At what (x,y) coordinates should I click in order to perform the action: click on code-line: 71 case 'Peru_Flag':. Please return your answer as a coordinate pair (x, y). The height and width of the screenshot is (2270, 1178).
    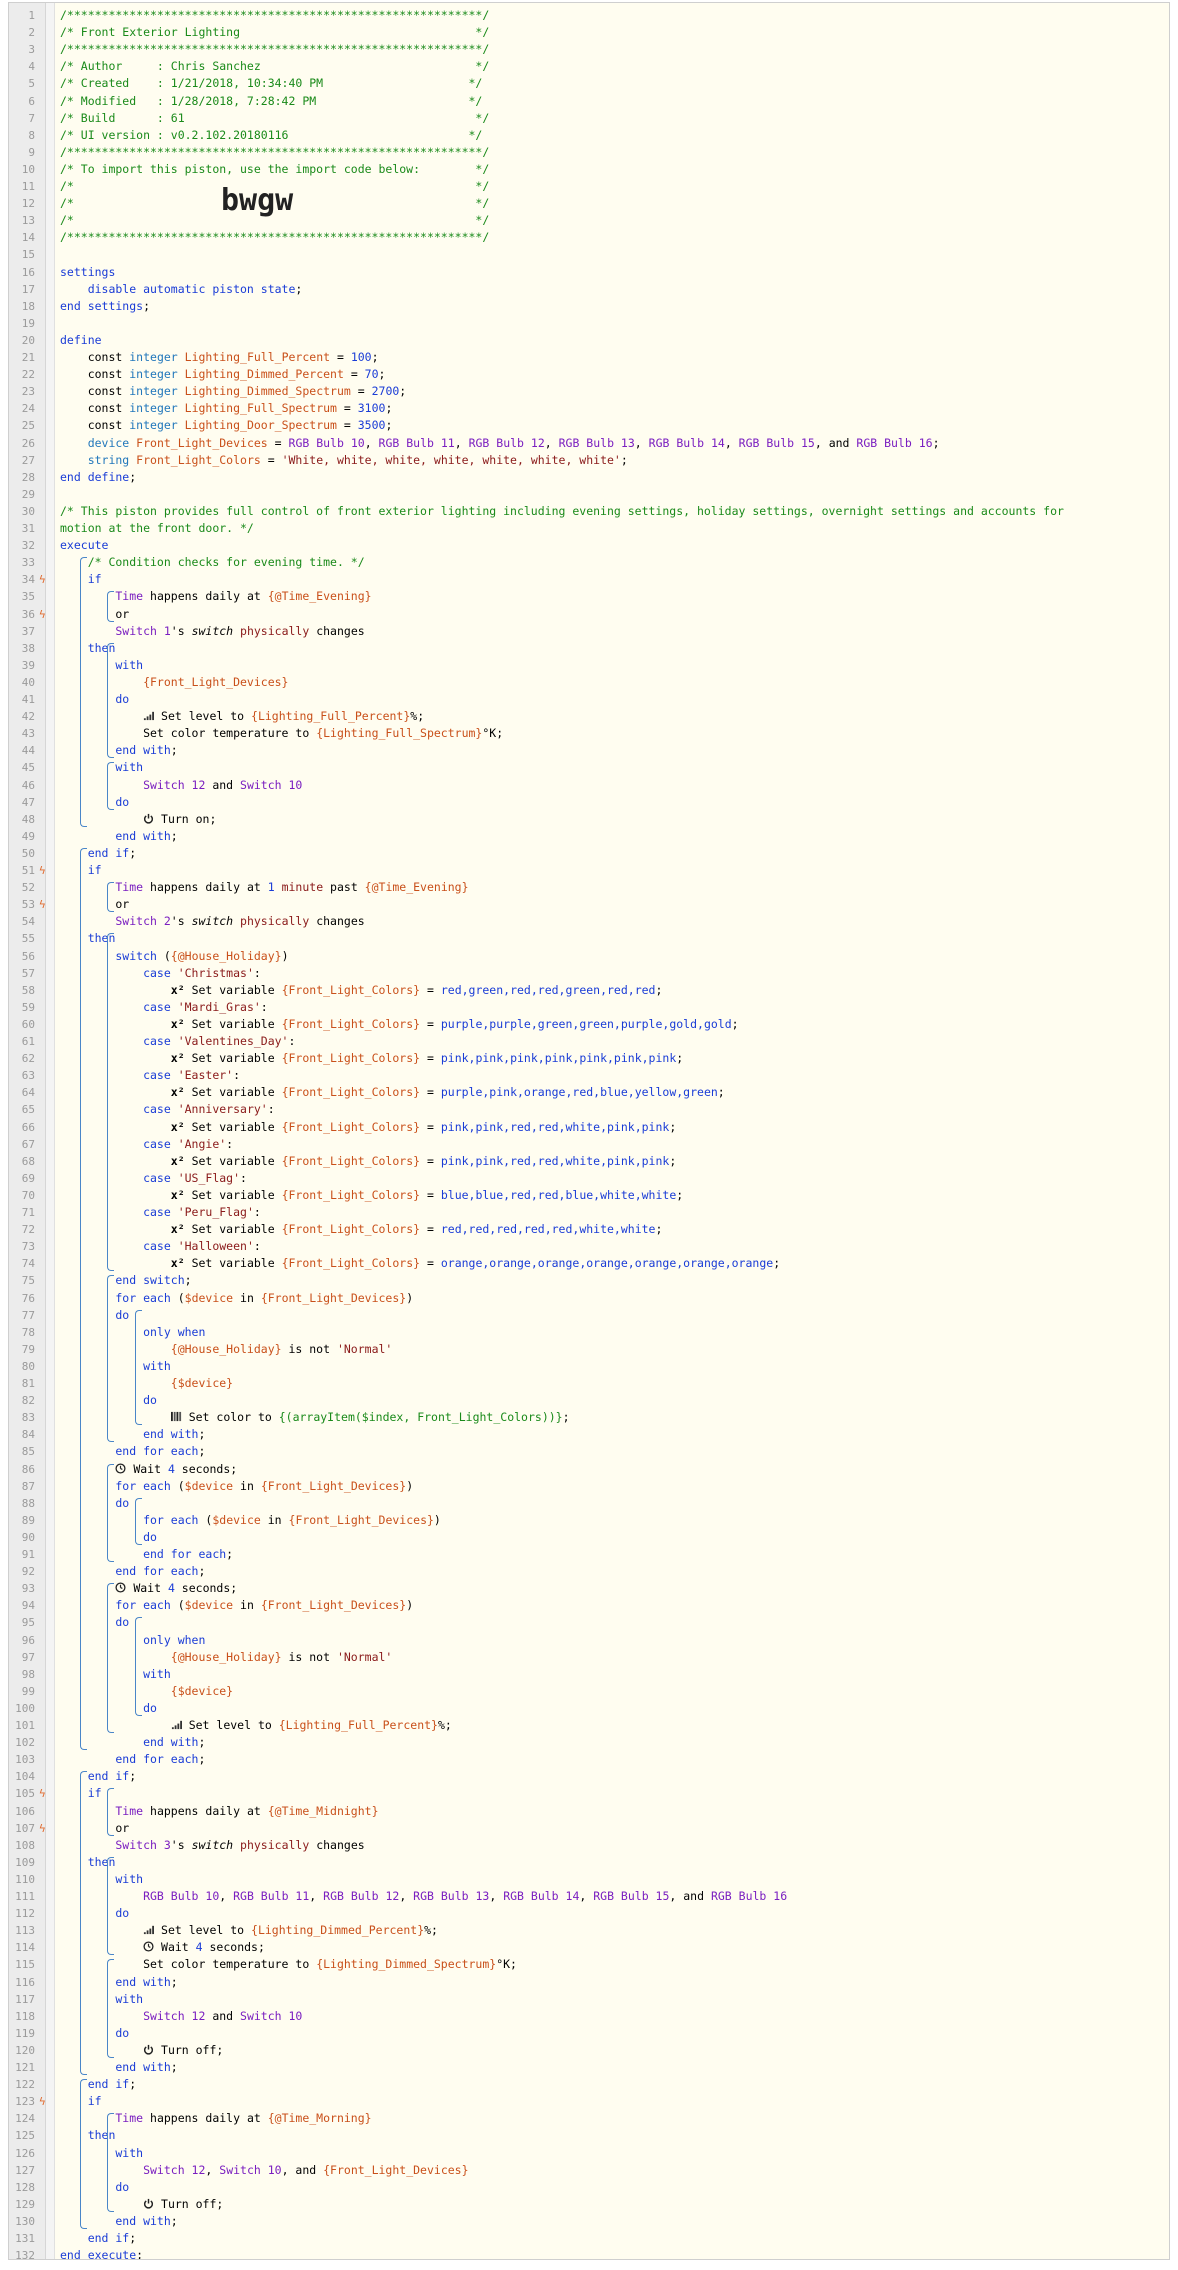
    Looking at the image, I should click on (589, 1212).